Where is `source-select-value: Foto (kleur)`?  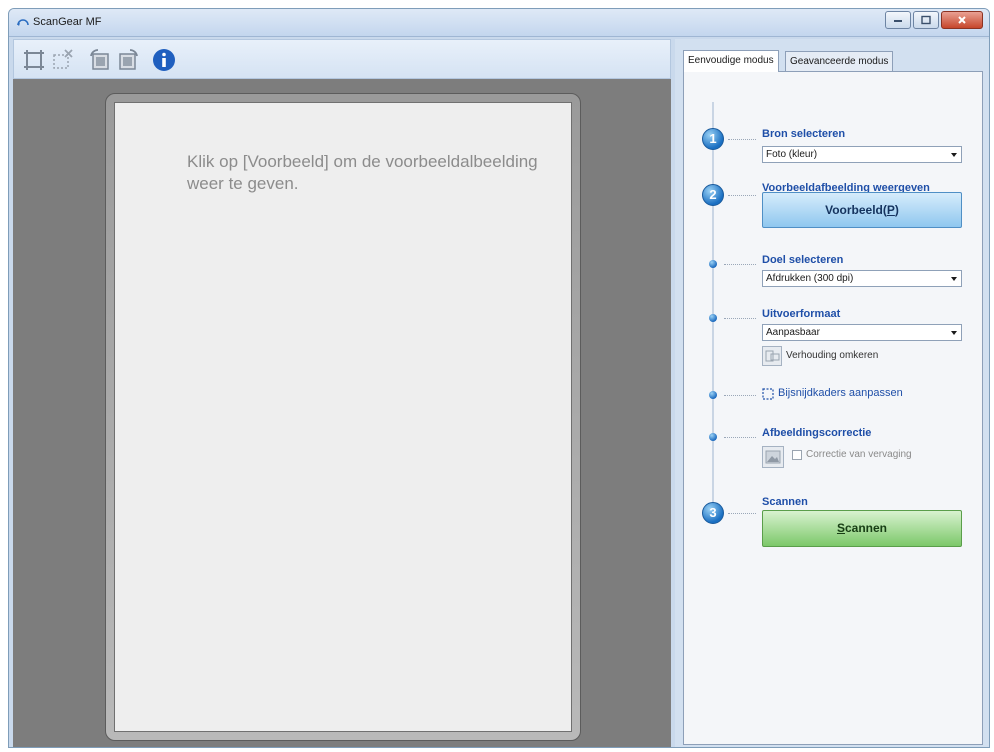 source-select-value: Foto (kleur) is located at coordinates (792, 154).